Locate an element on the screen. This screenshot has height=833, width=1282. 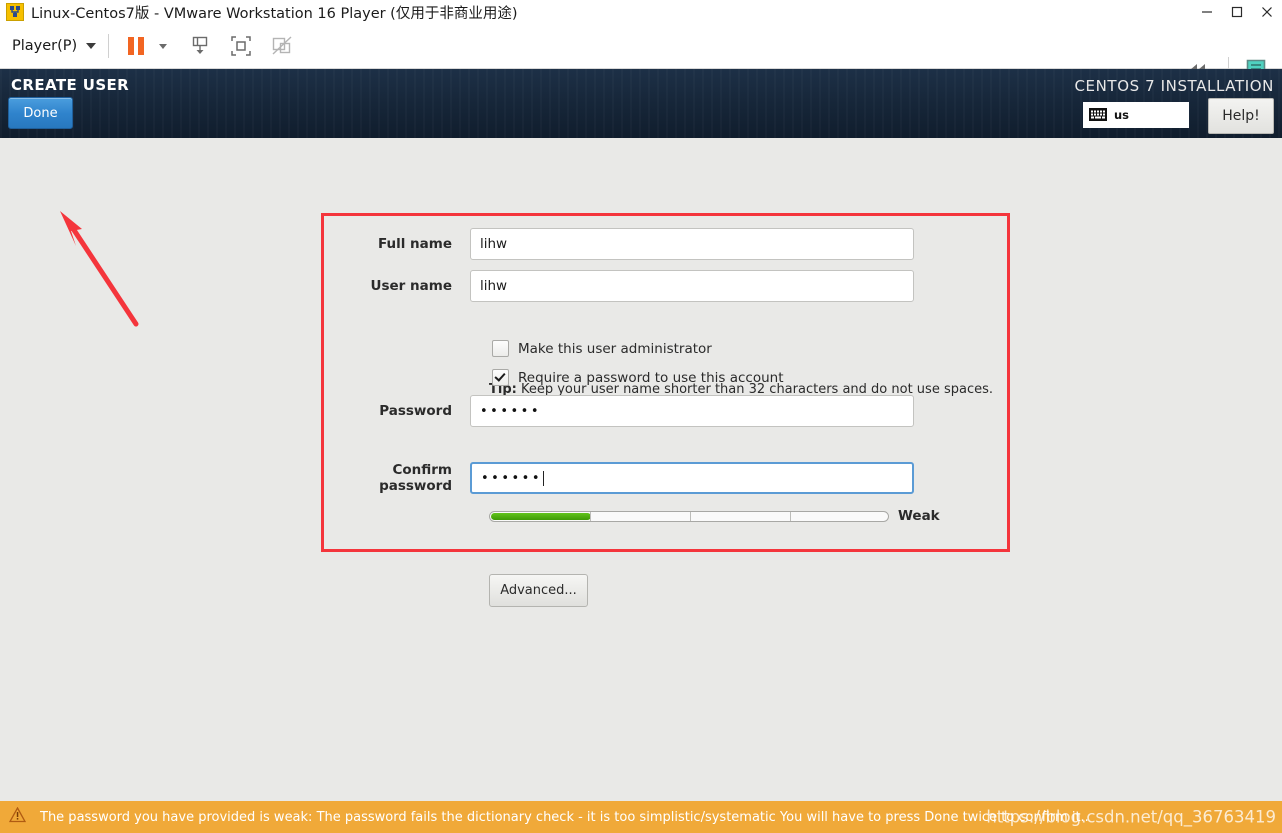
done-button: Done is located at coordinates (40, 113).